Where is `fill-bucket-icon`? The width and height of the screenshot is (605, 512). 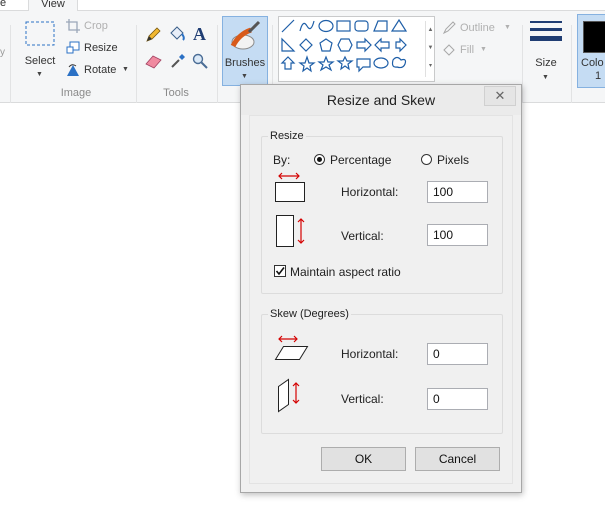 fill-bucket-icon is located at coordinates (177, 34).